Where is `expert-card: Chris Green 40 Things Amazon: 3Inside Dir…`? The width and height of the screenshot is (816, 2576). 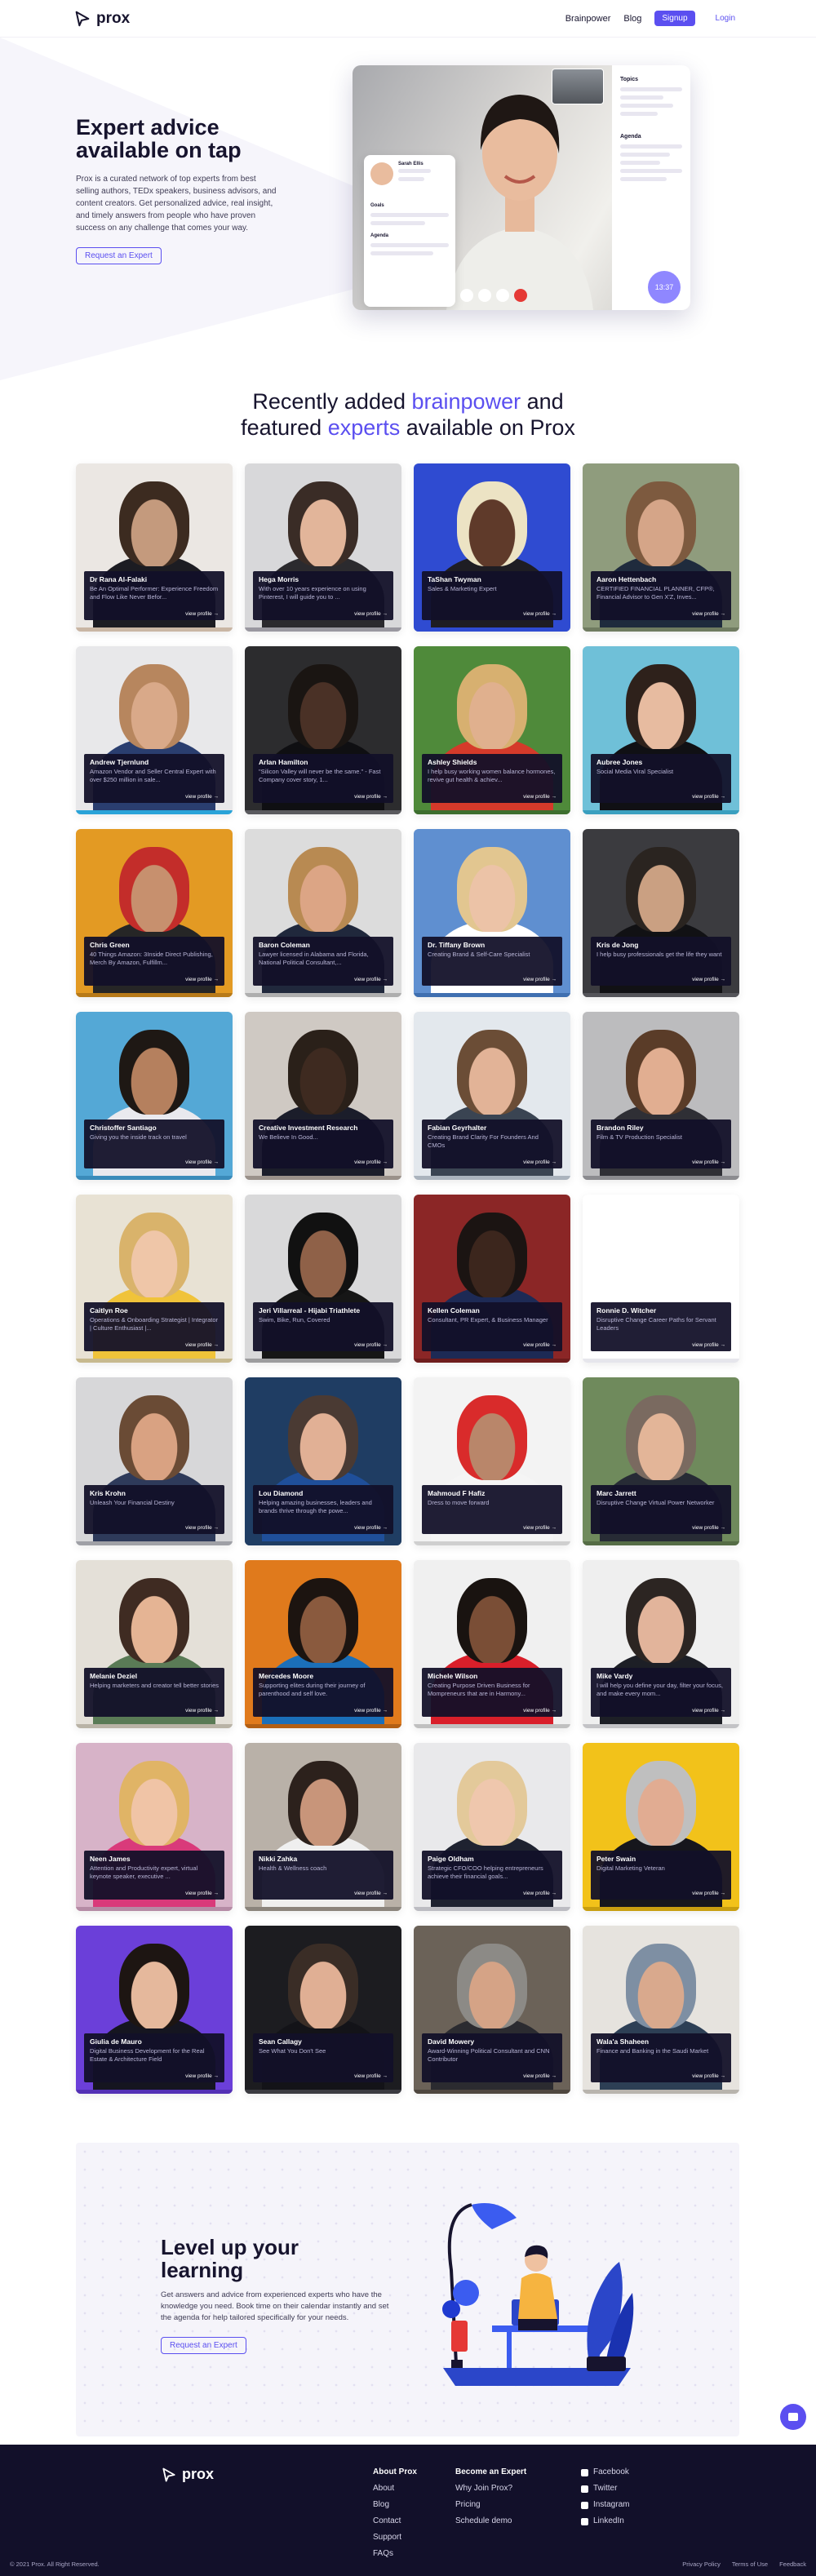 expert-card: Chris Green 40 Things Amazon: 3Inside Dir… is located at coordinates (154, 913).